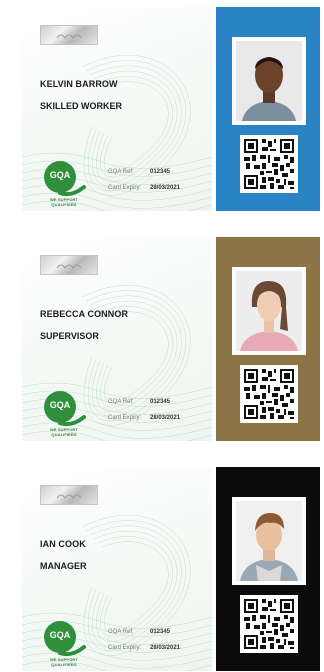 The height and width of the screenshot is (672, 324). I want to click on cardholder-role: MANAGER, so click(63, 566).